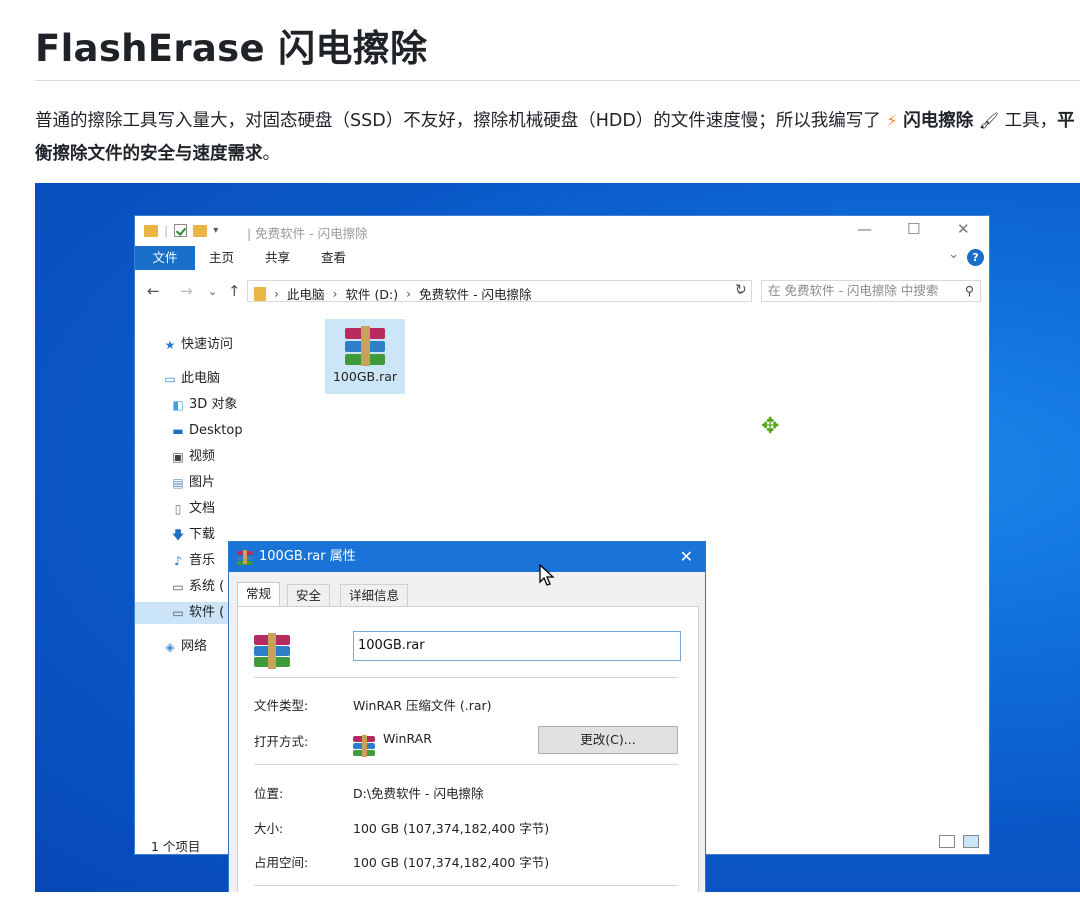  I want to click on status-item-count: 1 个项目, so click(176, 846).